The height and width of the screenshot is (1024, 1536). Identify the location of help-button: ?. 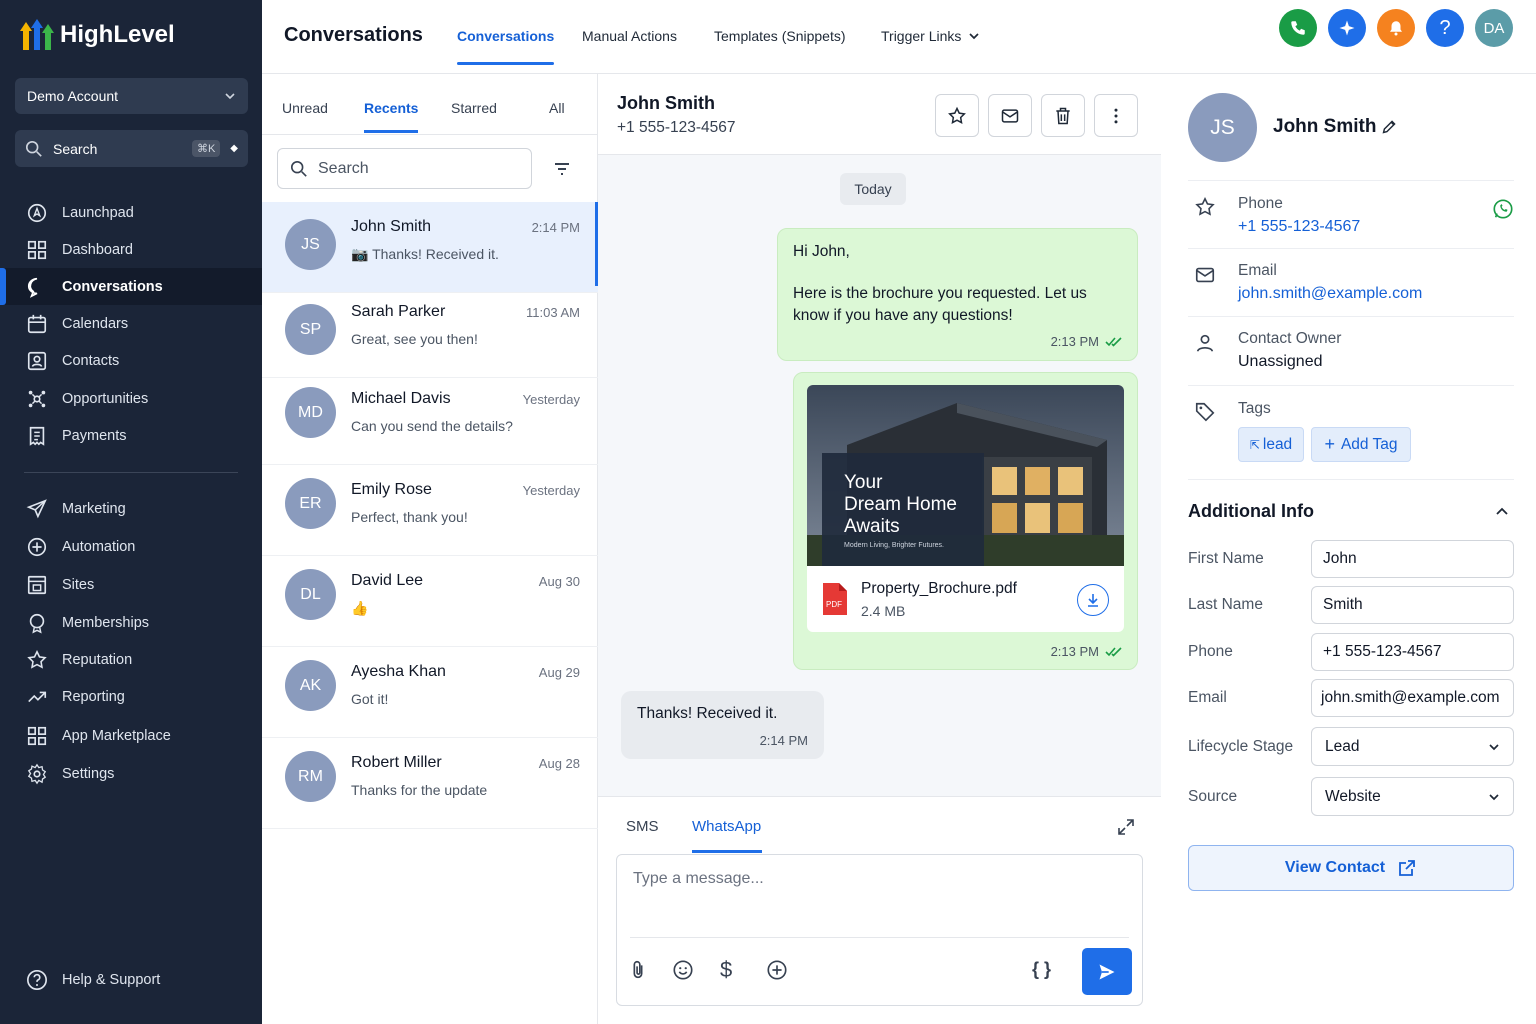
(1445, 28).